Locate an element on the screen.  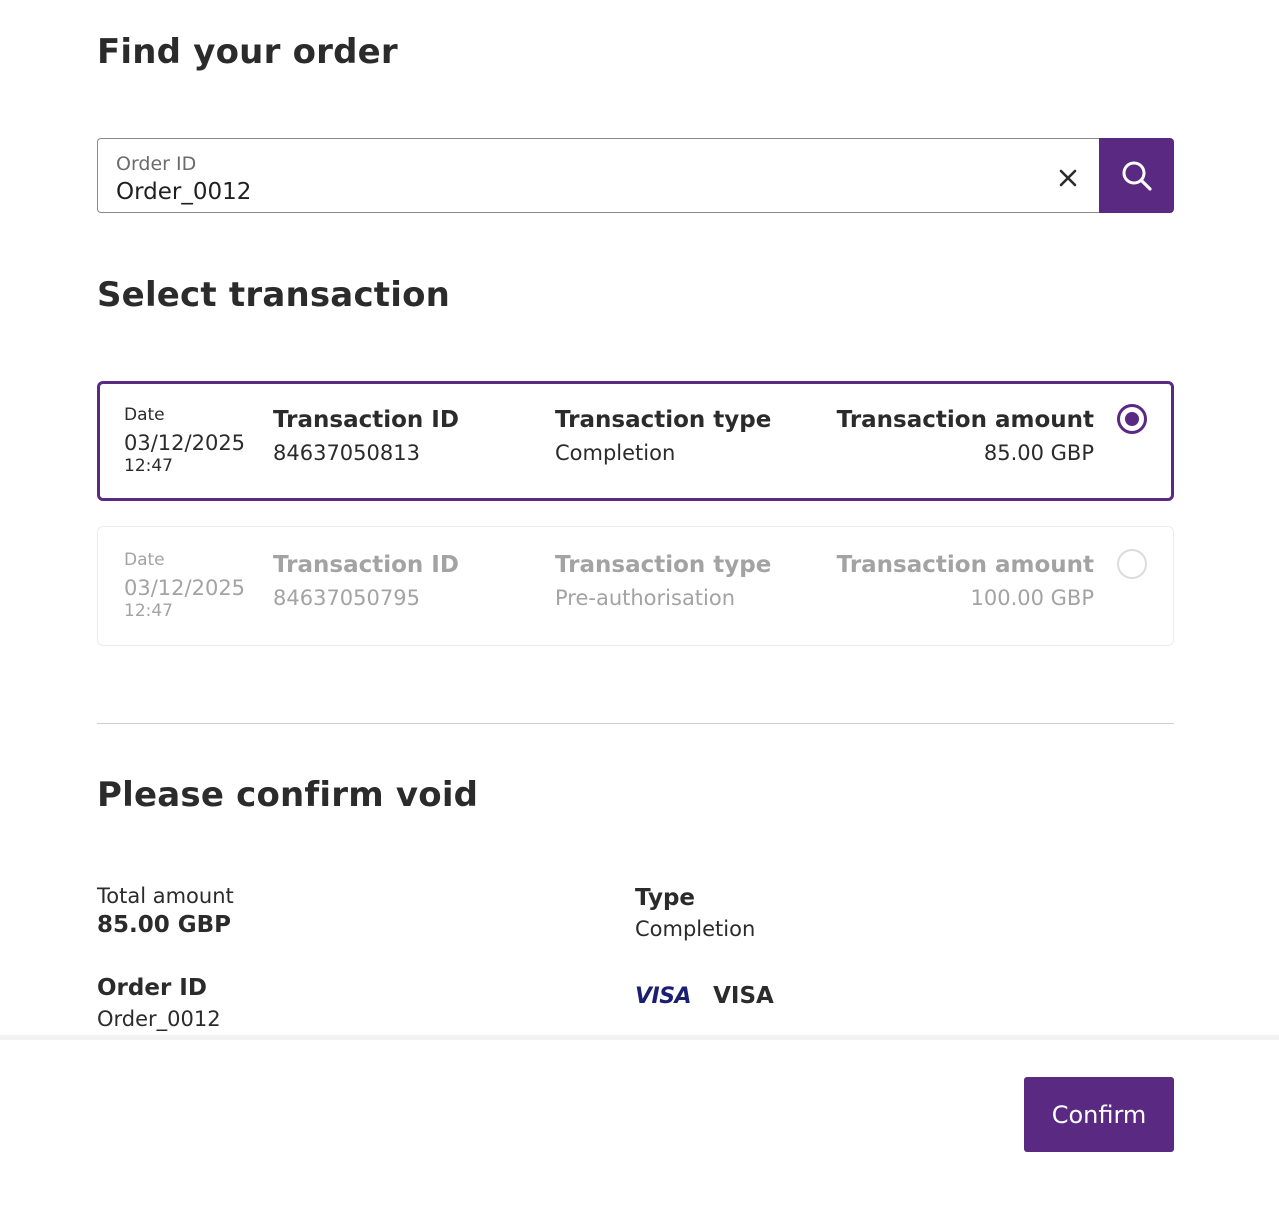
transaction-amount-value: 100.00 GBP is located at coordinates (1032, 598).